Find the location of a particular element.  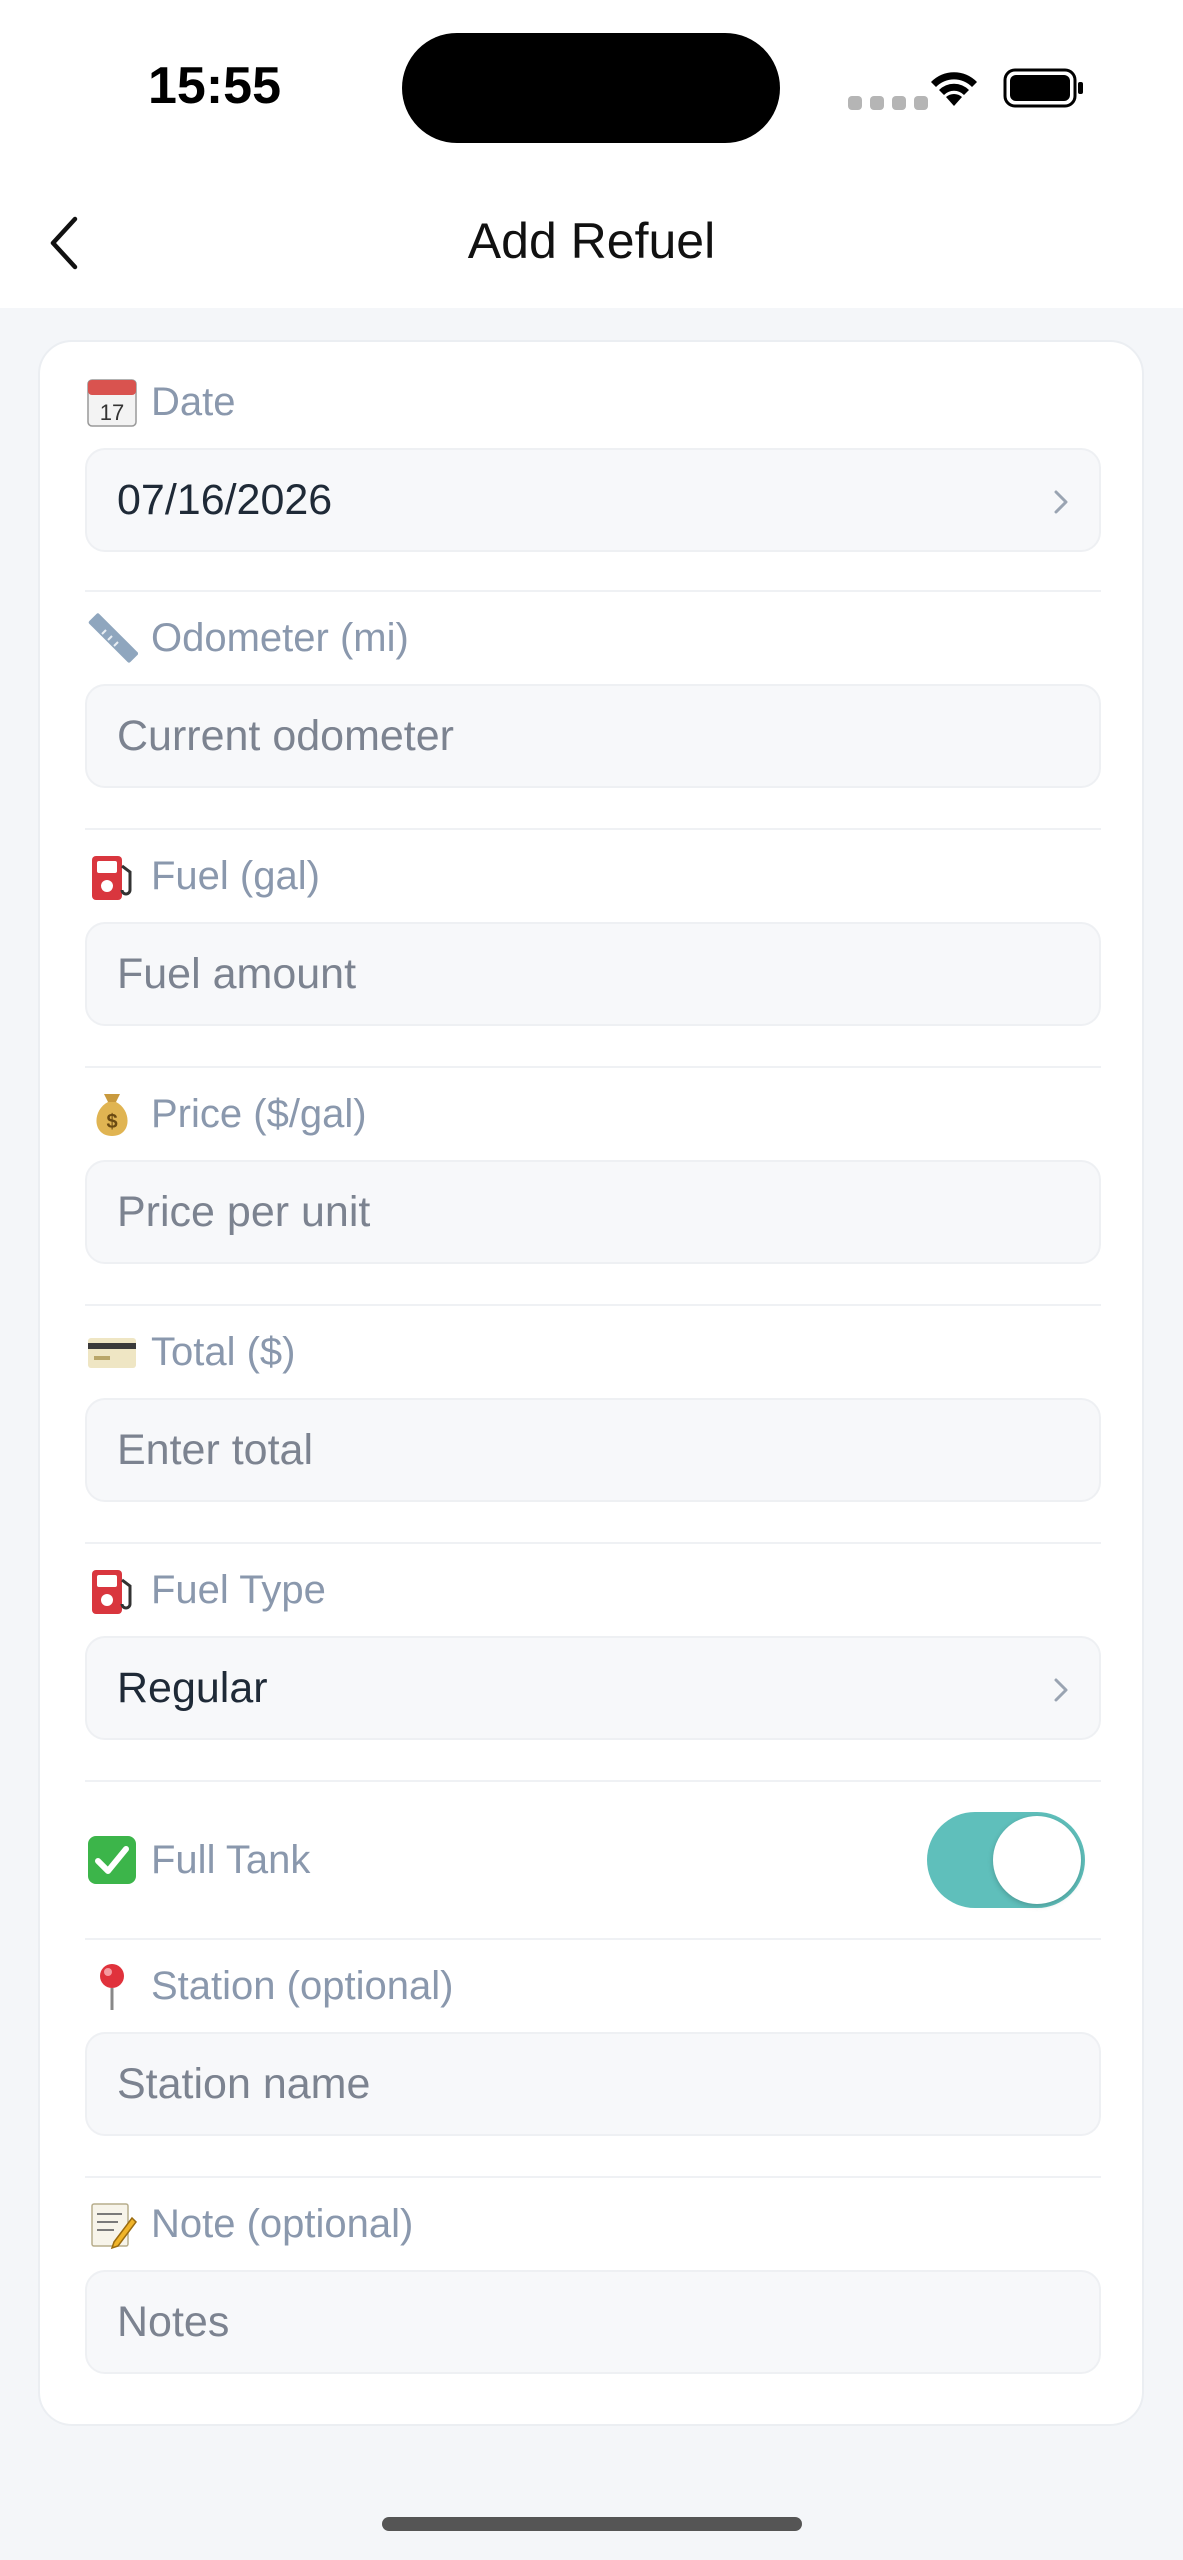

fuel-field-group: Fuel (gal) Fuel amount is located at coordinates (593, 936).